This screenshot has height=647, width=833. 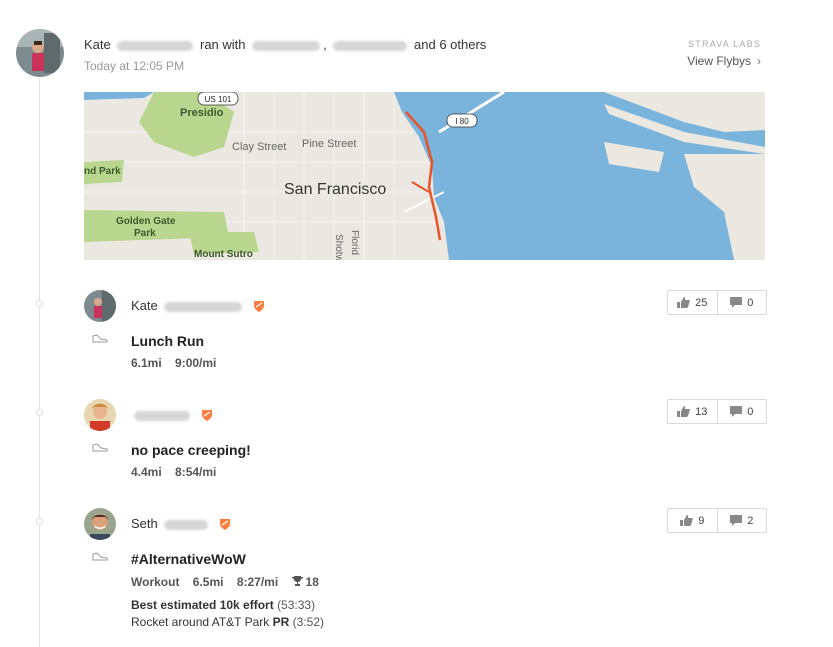 I want to click on activity-stats: 6.1mi 9:00/mi, so click(x=178, y=363).